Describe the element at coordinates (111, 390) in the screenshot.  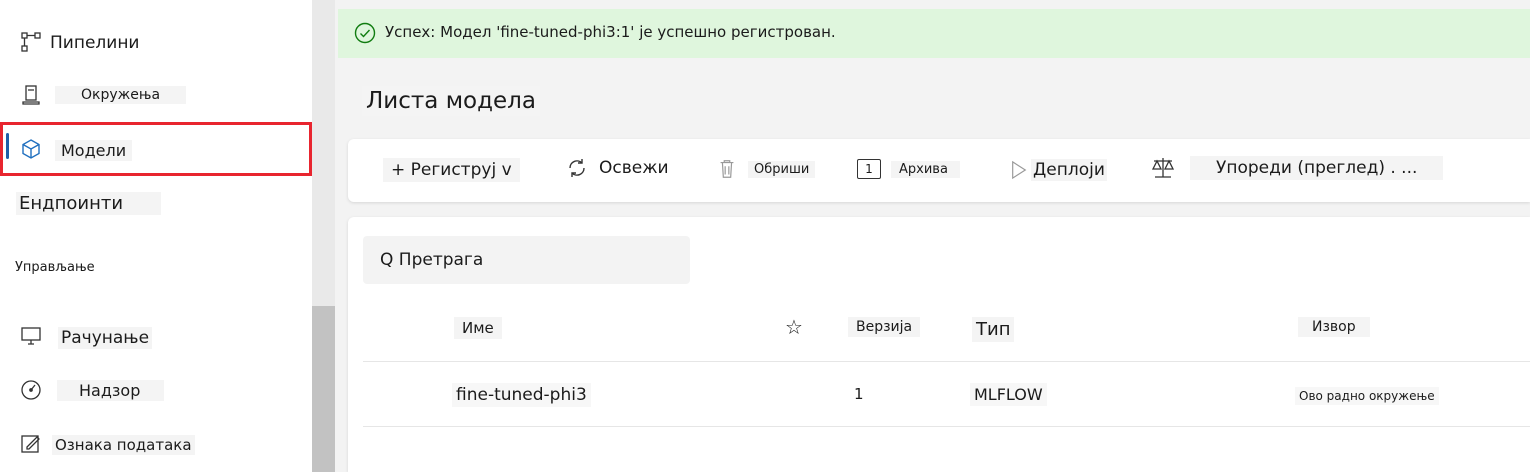
I see `sidebar-item-label: Надзор` at that location.